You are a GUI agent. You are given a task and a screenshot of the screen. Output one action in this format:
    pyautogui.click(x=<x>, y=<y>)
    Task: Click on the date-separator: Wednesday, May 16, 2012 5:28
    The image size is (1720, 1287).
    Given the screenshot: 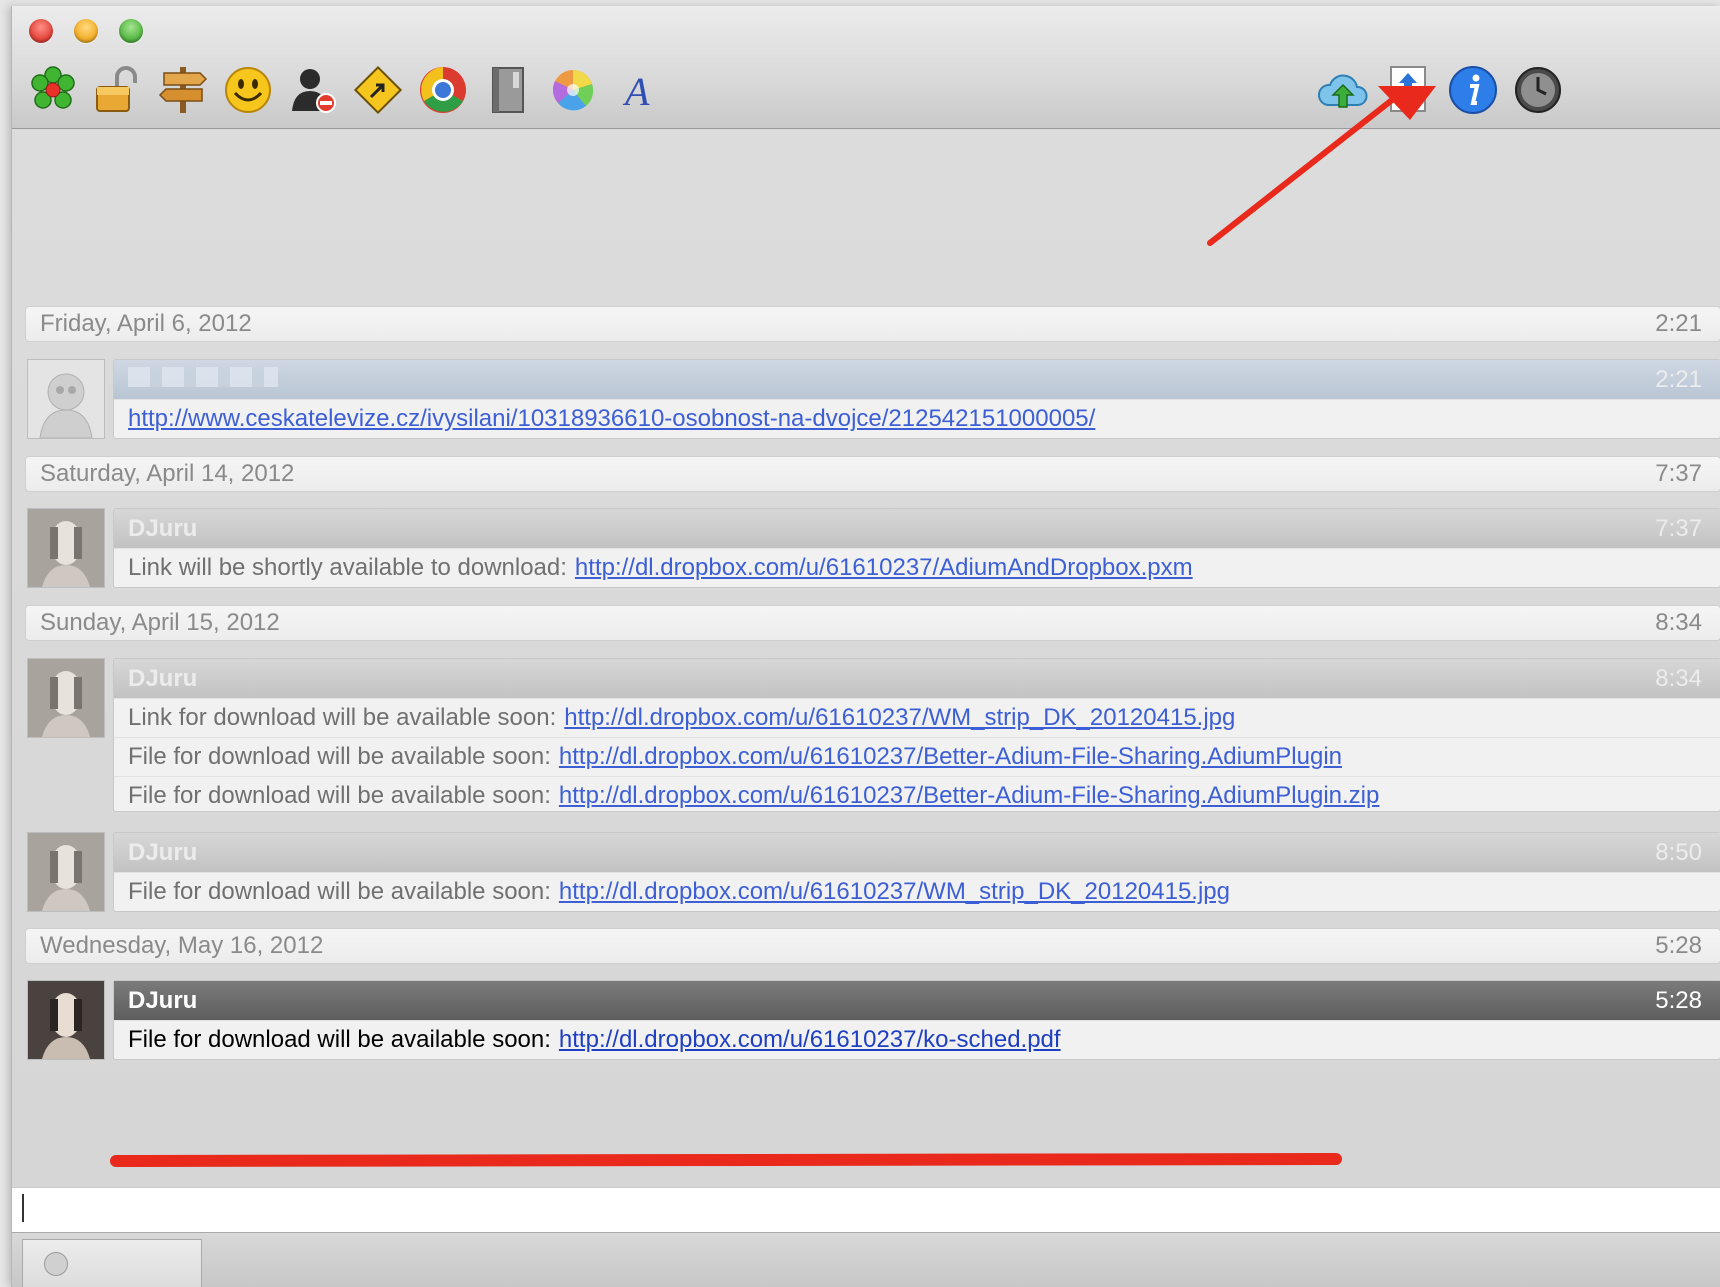 What is the action you would take?
    pyautogui.click(x=872, y=946)
    